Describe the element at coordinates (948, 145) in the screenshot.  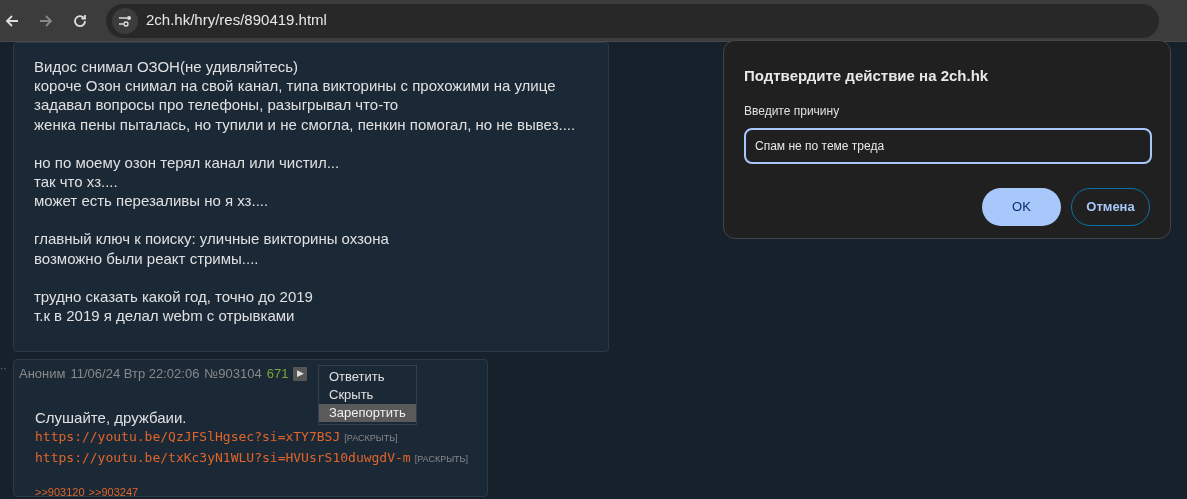
I see `input-field: Спам не по теме треда` at that location.